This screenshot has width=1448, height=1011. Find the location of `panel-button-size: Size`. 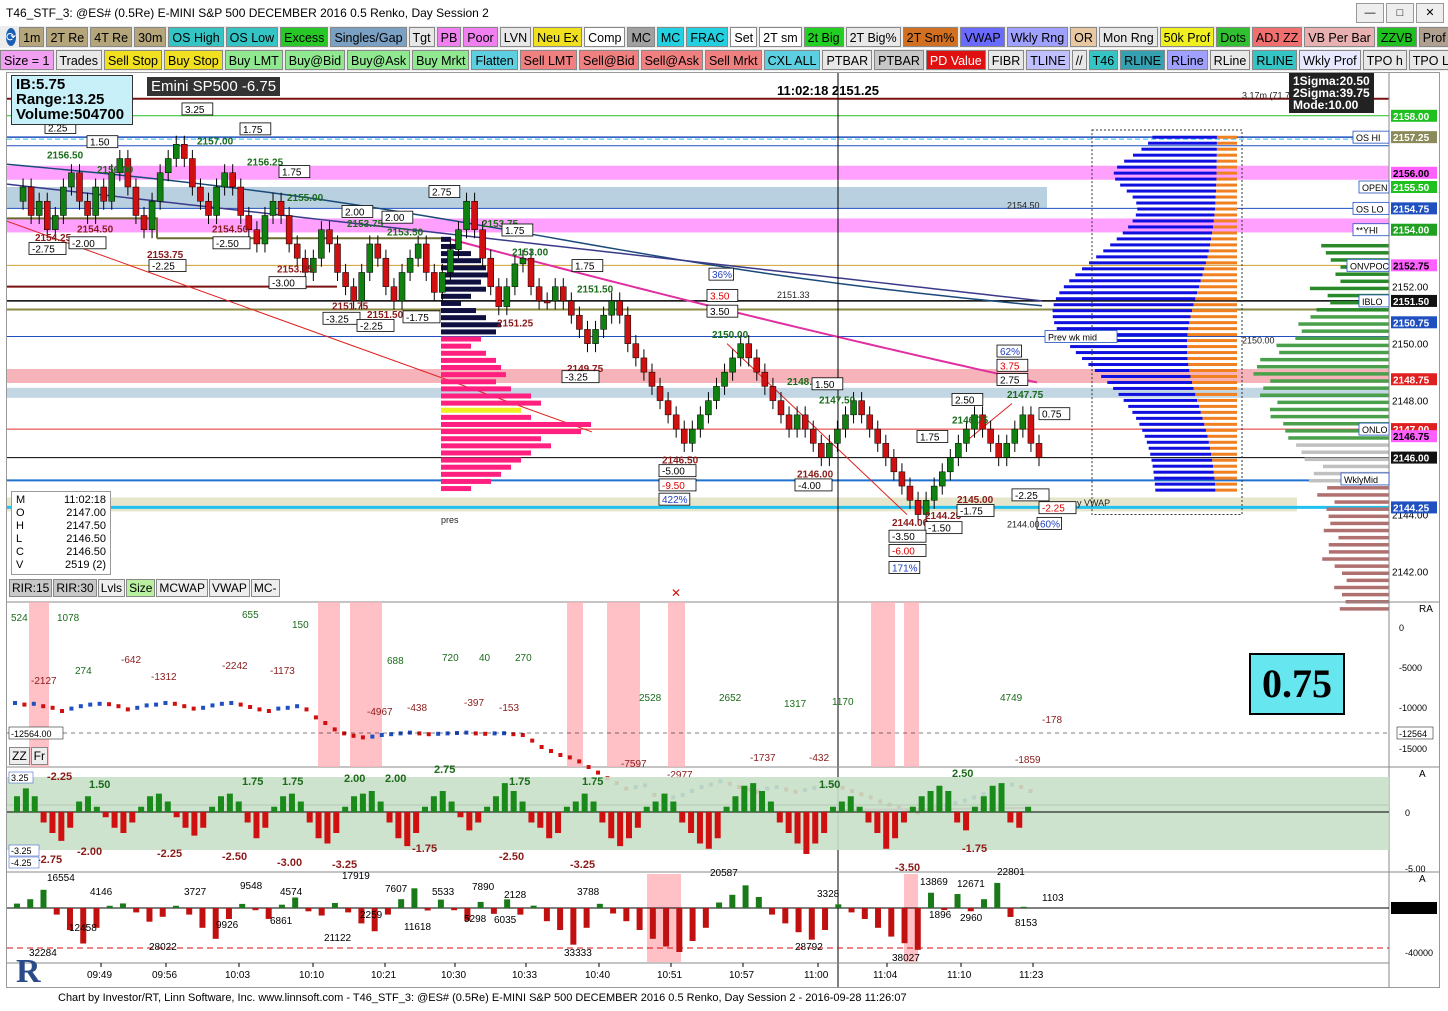

panel-button-size: Size is located at coordinates (140, 588).